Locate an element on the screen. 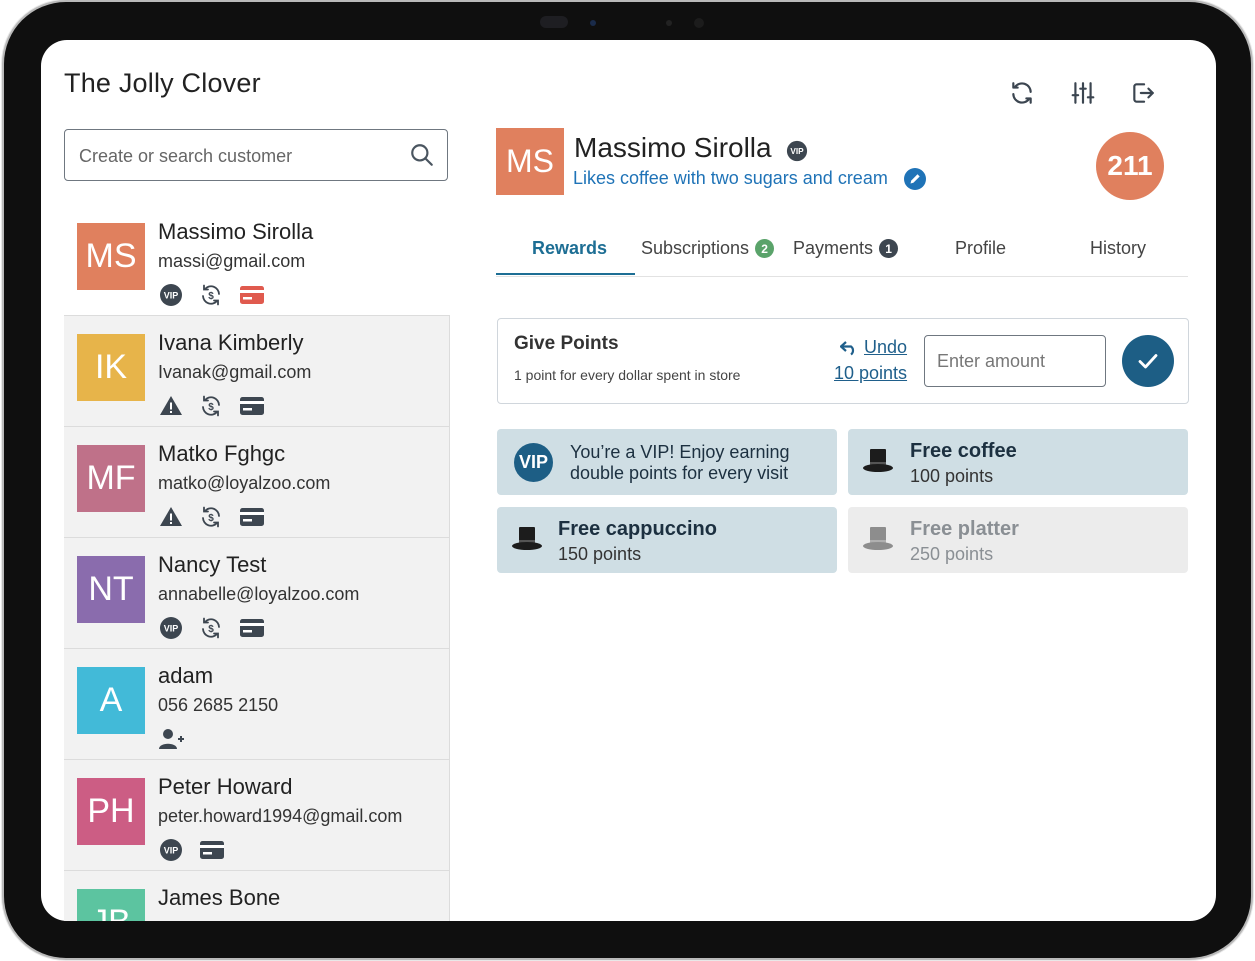 Image resolution: width=1255 pixels, height=961 pixels. check-icon is located at coordinates (1148, 361).